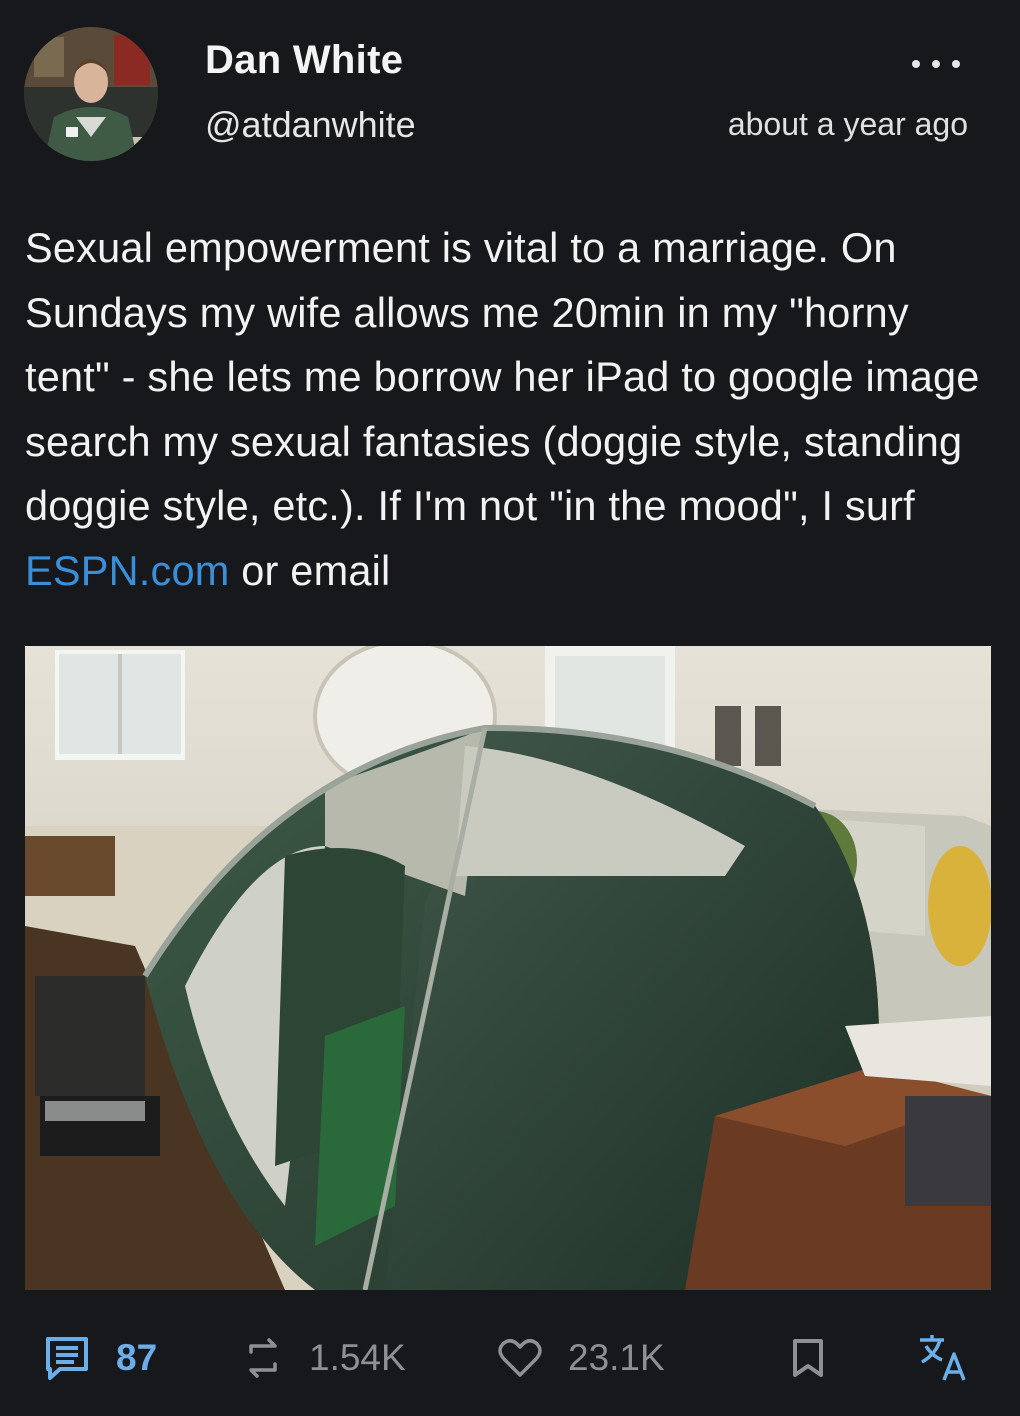  I want to click on heart-icon, so click(520, 1358).